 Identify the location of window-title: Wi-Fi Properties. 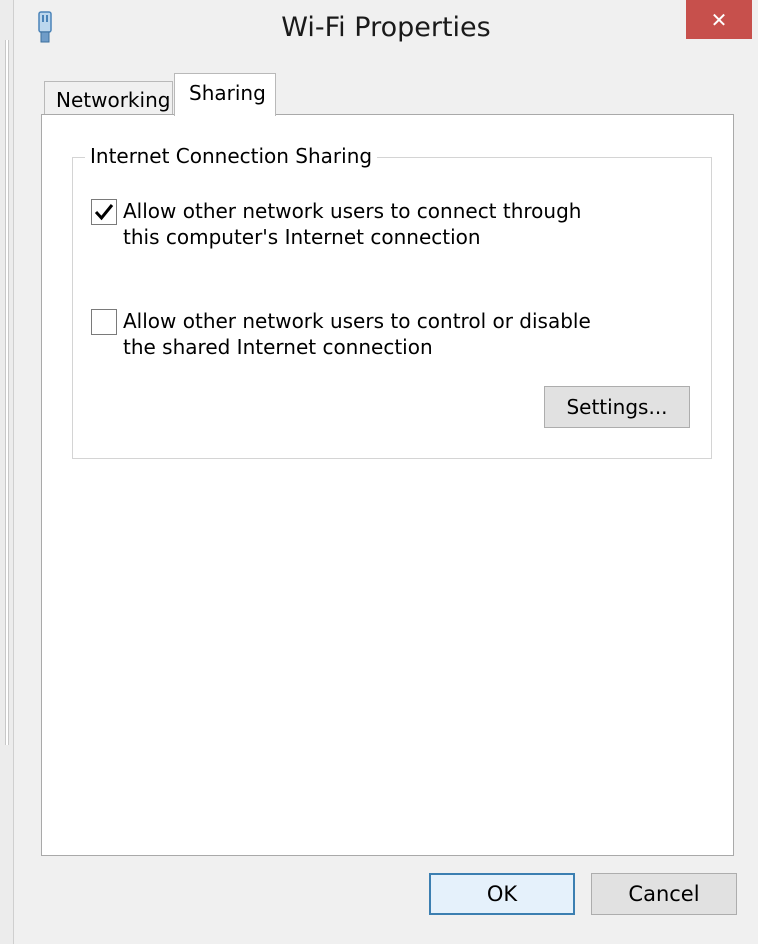
(386, 27).